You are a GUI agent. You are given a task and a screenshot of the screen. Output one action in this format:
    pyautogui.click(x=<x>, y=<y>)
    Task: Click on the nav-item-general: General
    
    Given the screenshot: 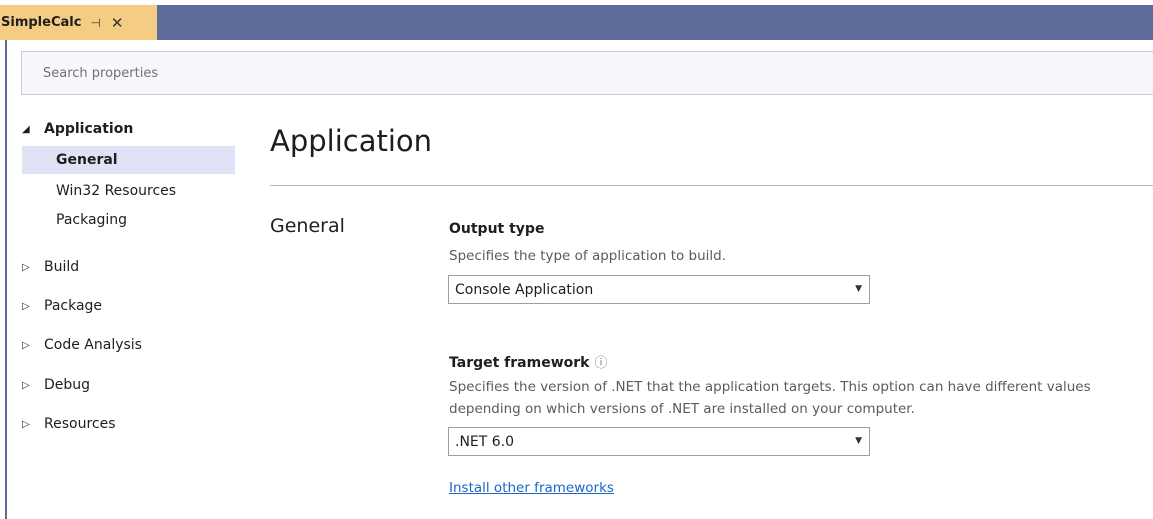 What is the action you would take?
    pyautogui.click(x=128, y=160)
    